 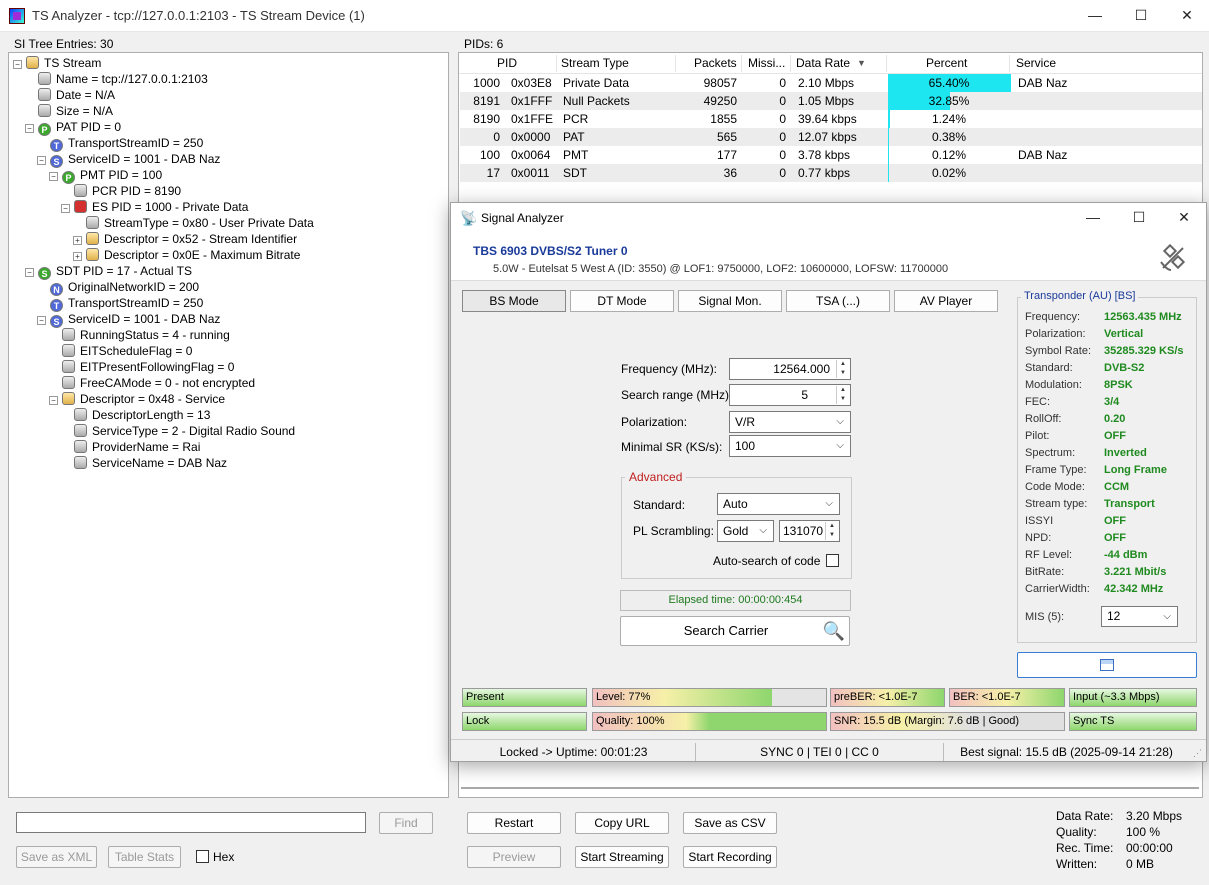 What do you see at coordinates (946, 301) in the screenshot?
I see `tab-av-player: AV Player` at bounding box center [946, 301].